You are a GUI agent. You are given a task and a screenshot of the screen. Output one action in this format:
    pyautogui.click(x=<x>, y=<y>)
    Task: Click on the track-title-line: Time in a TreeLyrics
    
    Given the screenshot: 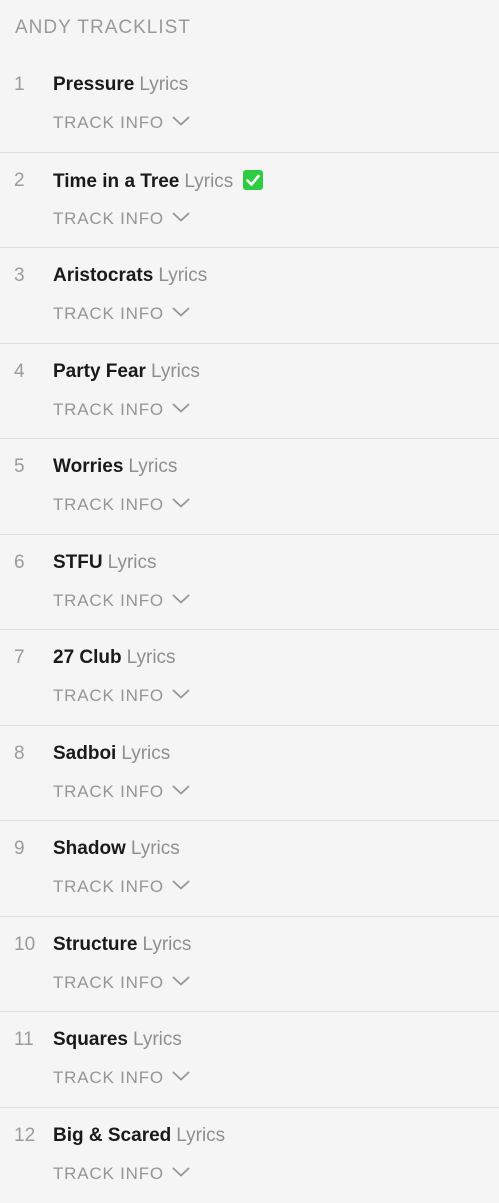 What is the action you would take?
    pyautogui.click(x=158, y=181)
    